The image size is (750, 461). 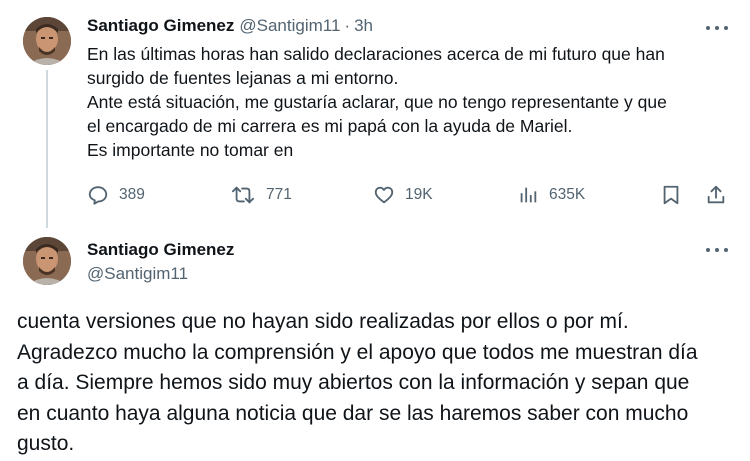 What do you see at coordinates (261, 195) in the screenshot?
I see `retweet-button: 771` at bounding box center [261, 195].